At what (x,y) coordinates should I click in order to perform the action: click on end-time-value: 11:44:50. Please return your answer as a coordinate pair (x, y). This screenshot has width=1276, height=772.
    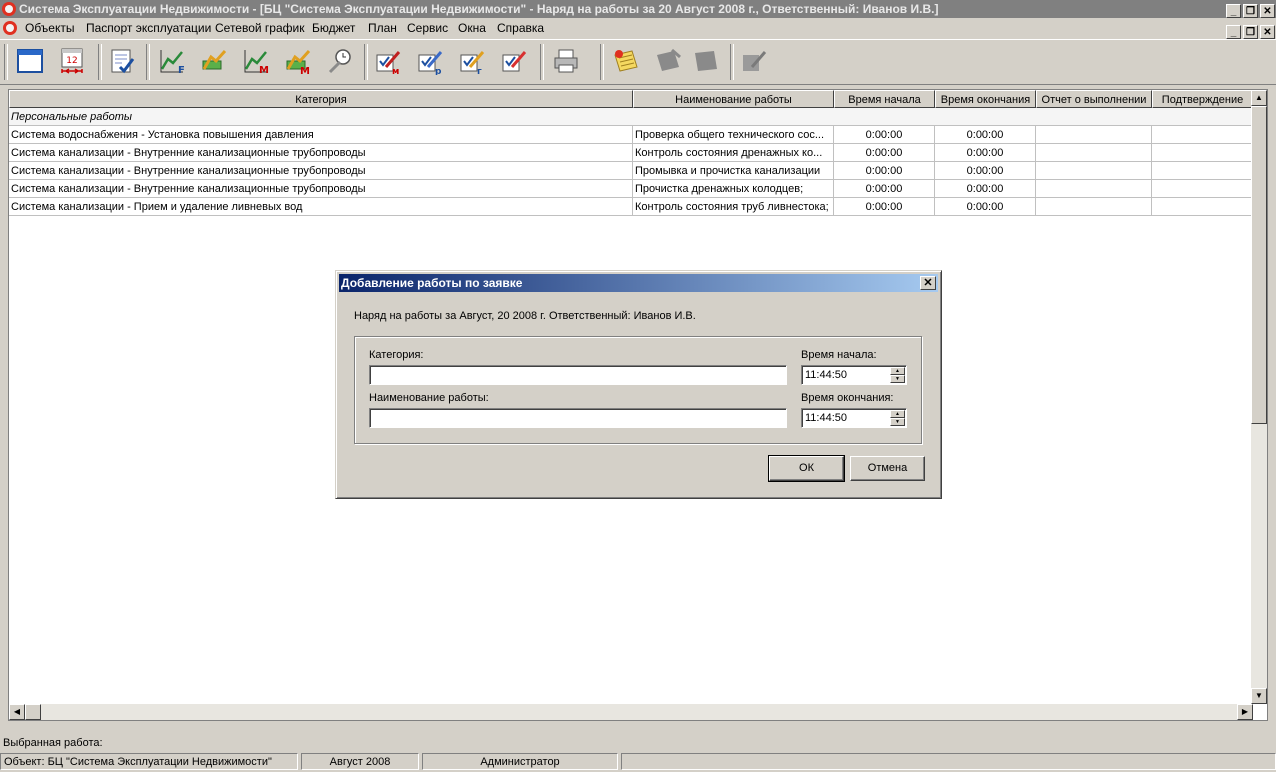
    Looking at the image, I should click on (826, 418).